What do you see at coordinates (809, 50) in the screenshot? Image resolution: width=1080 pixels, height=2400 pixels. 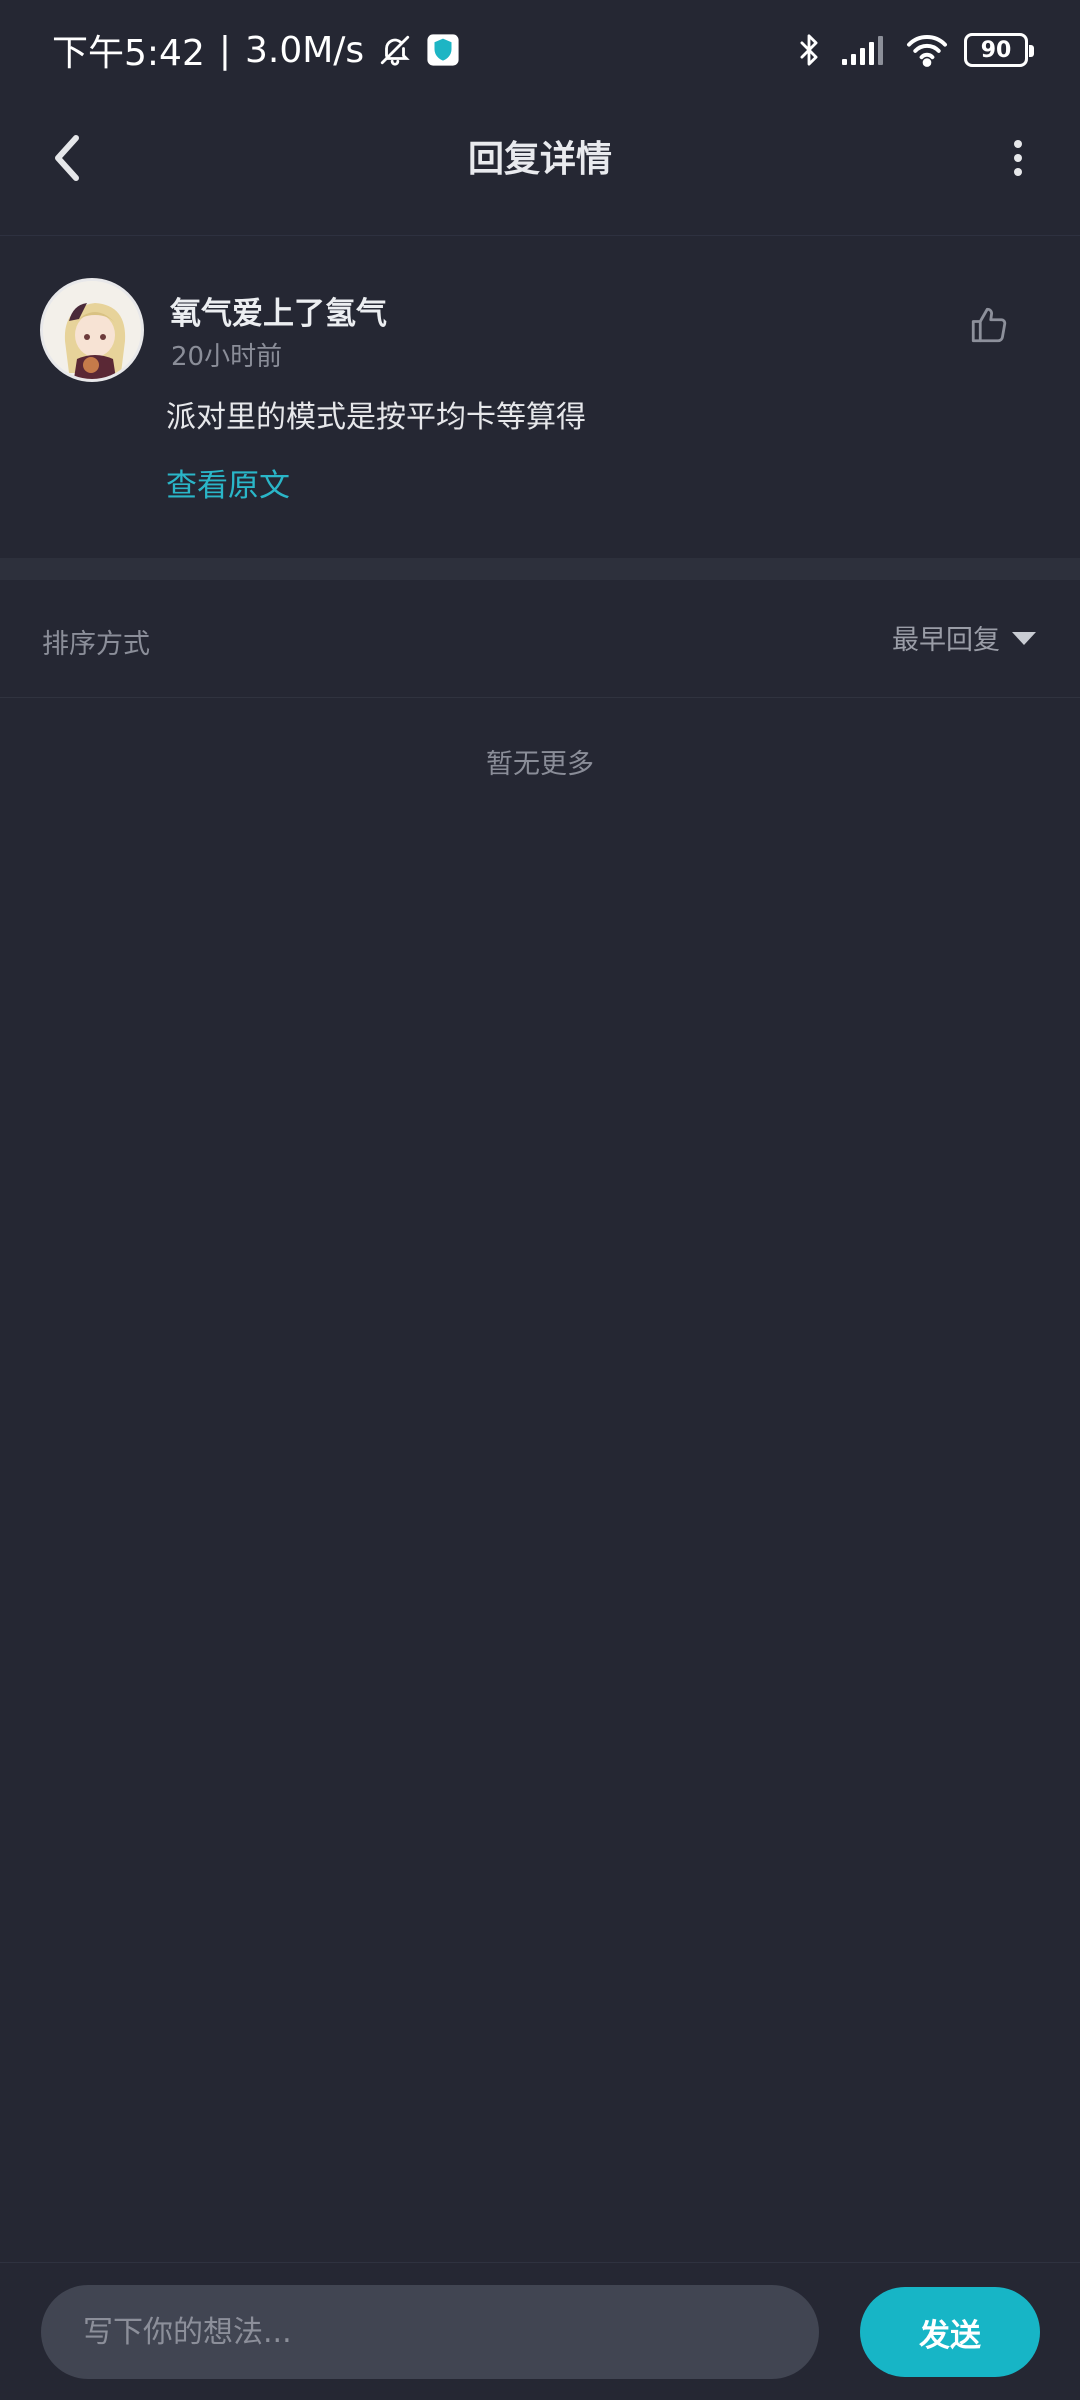 I see `bluetooth-icon` at bounding box center [809, 50].